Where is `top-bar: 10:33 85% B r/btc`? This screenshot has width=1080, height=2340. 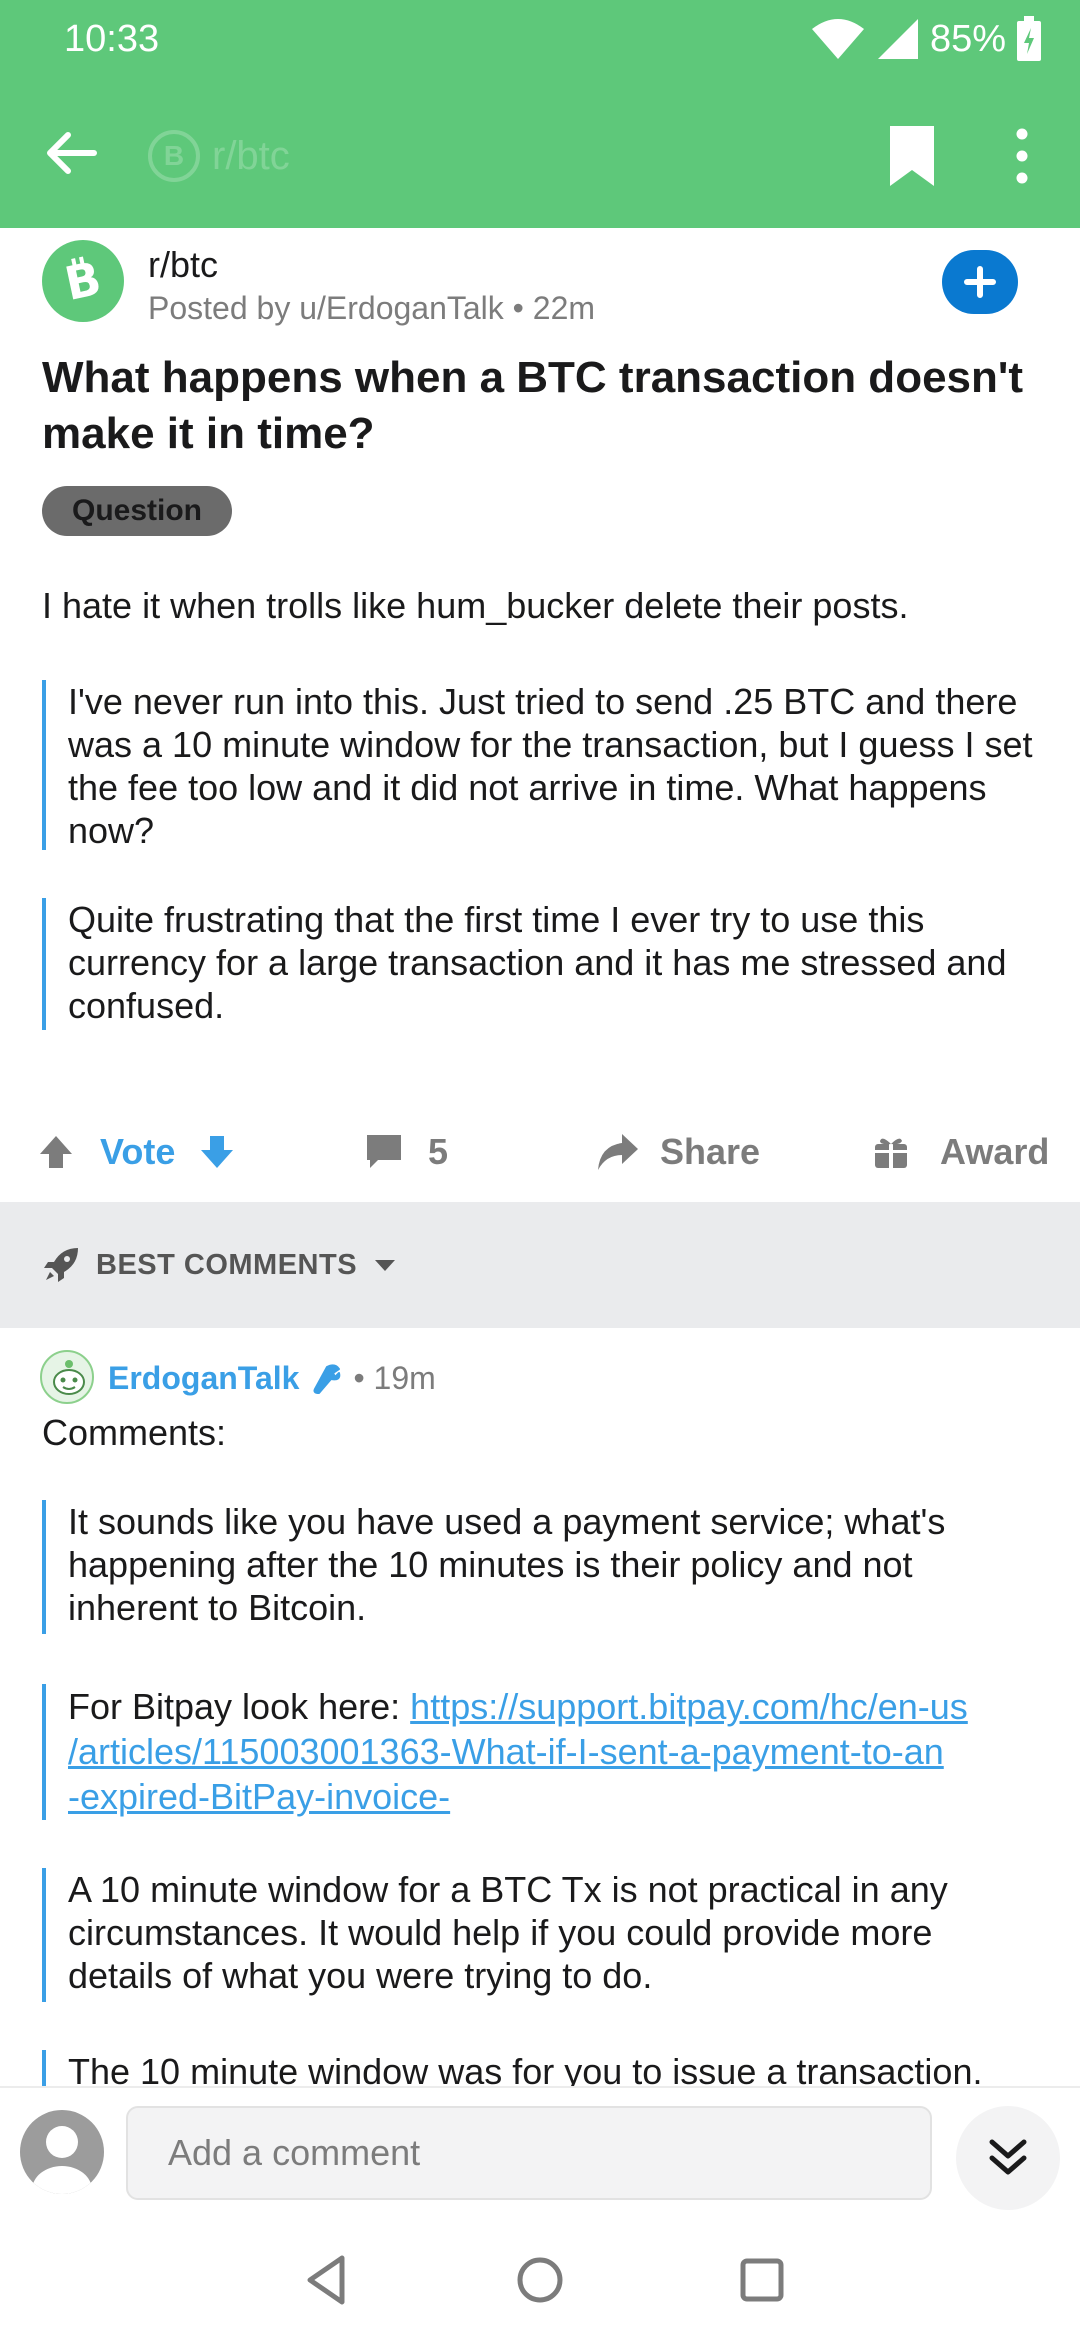 top-bar: 10:33 85% B r/btc is located at coordinates (540, 114).